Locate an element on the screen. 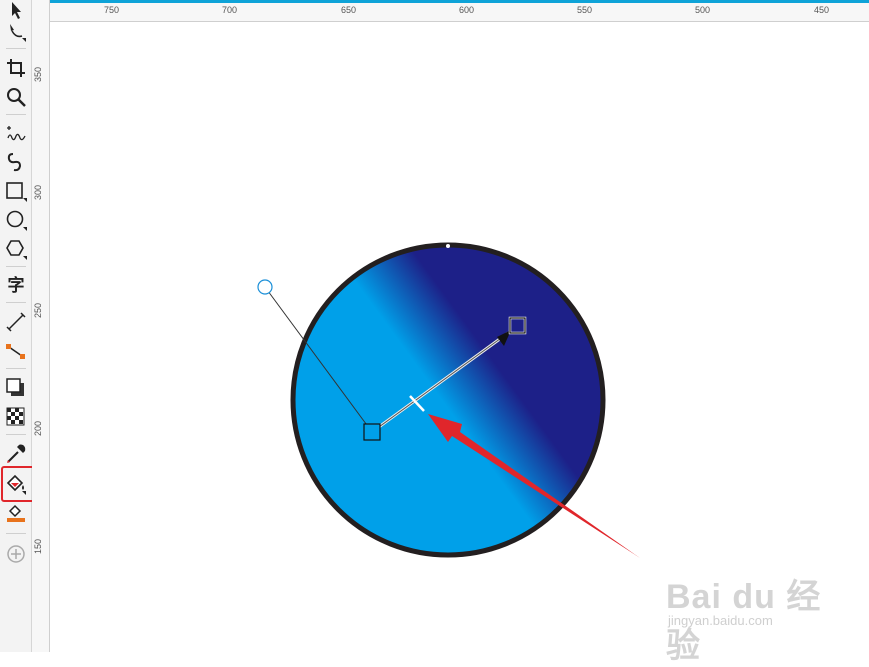 Image resolution: width=869 pixels, height=667 pixels. eyedropper-tool-icon is located at coordinates (16, 454).